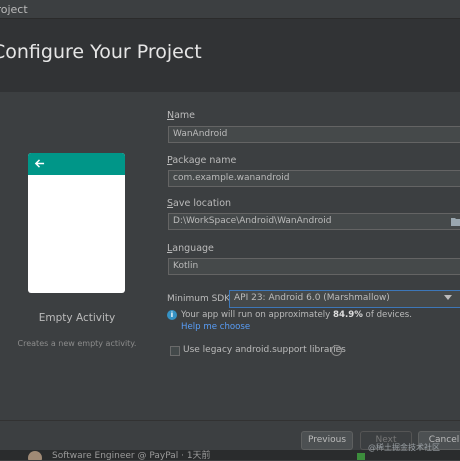 The image size is (460, 461). I want to click on previous-label: Previous, so click(327, 440).